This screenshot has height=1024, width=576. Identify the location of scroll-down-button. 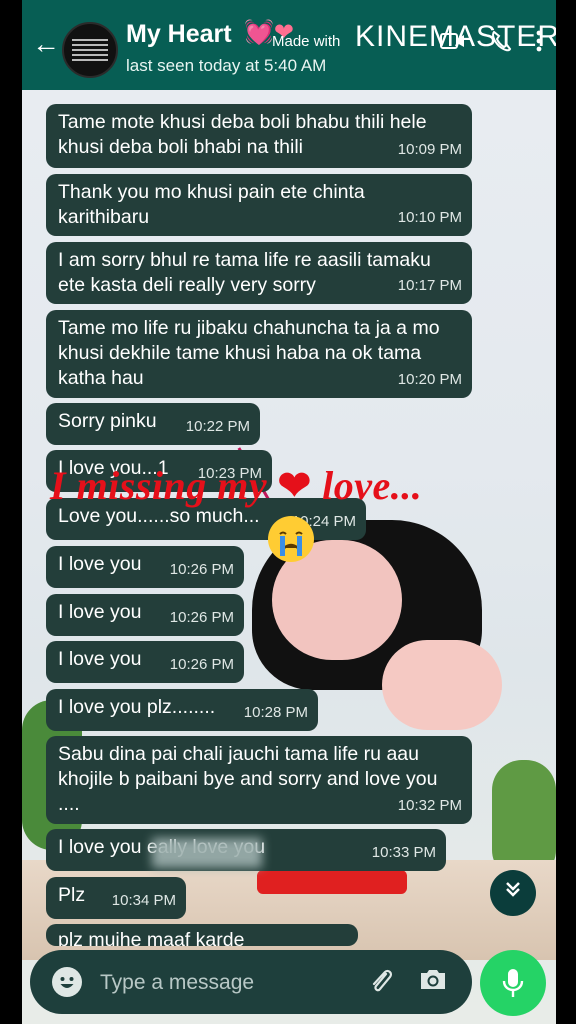
(513, 893).